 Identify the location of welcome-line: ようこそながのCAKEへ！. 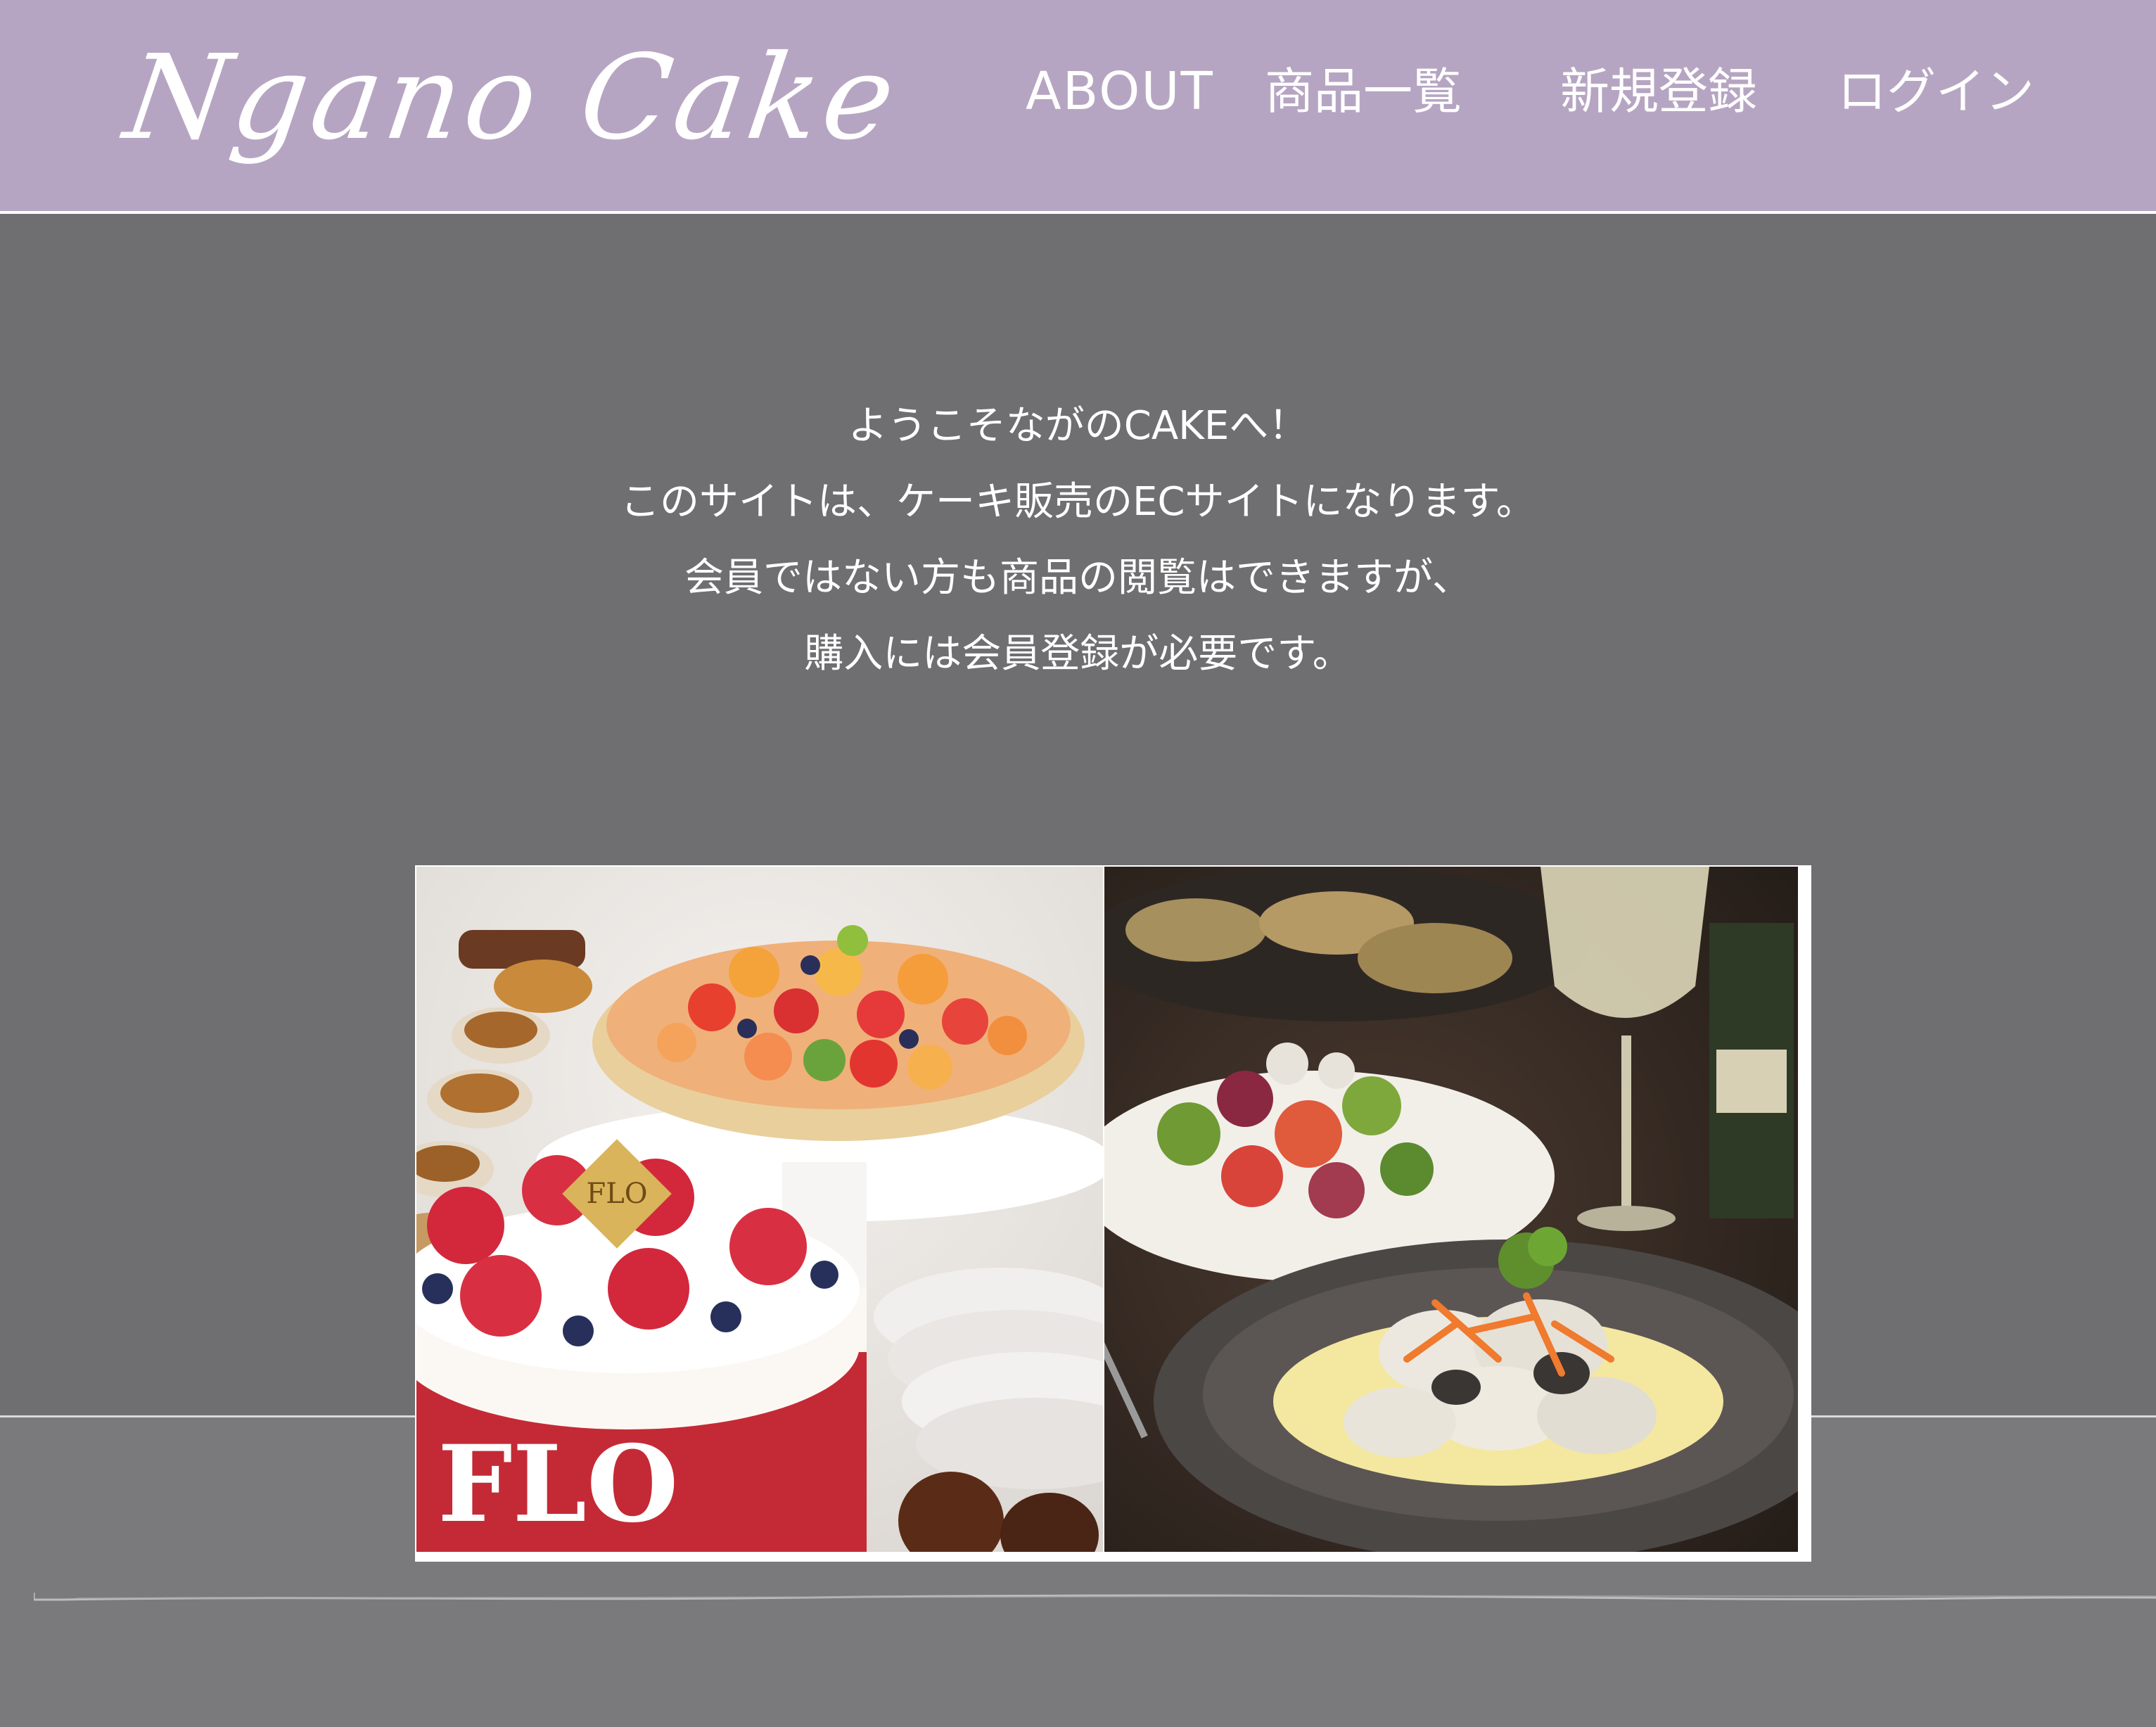
(1078, 426).